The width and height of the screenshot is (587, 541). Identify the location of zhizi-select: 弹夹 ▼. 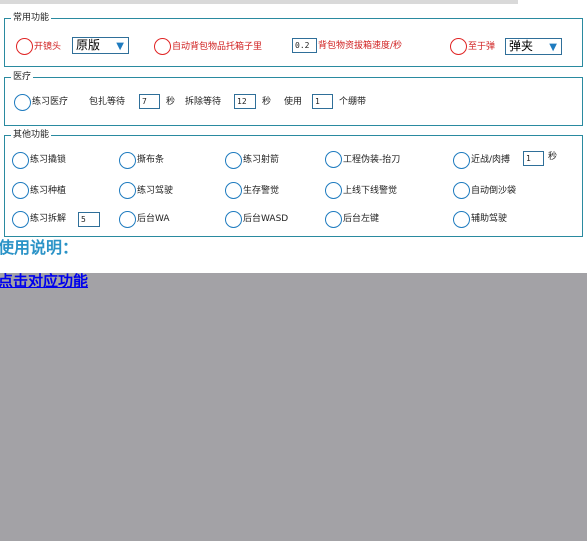
(533, 46).